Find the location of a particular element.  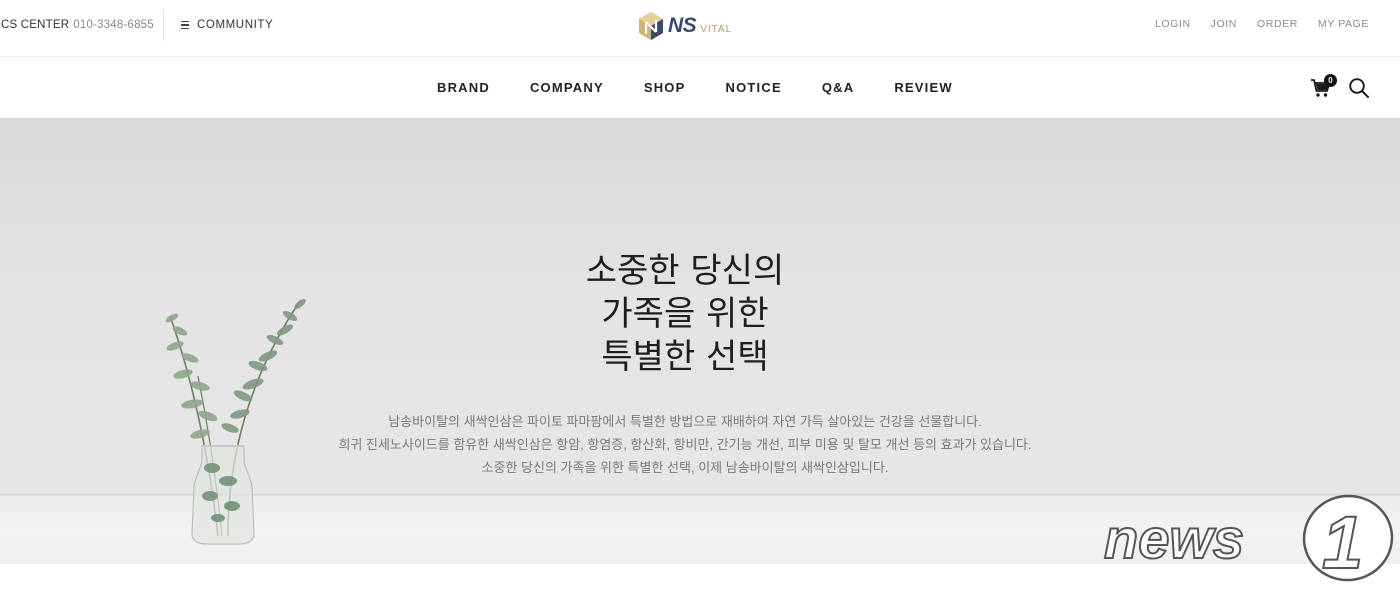

headline-line: 특별한 선택 is located at coordinates (685, 357).